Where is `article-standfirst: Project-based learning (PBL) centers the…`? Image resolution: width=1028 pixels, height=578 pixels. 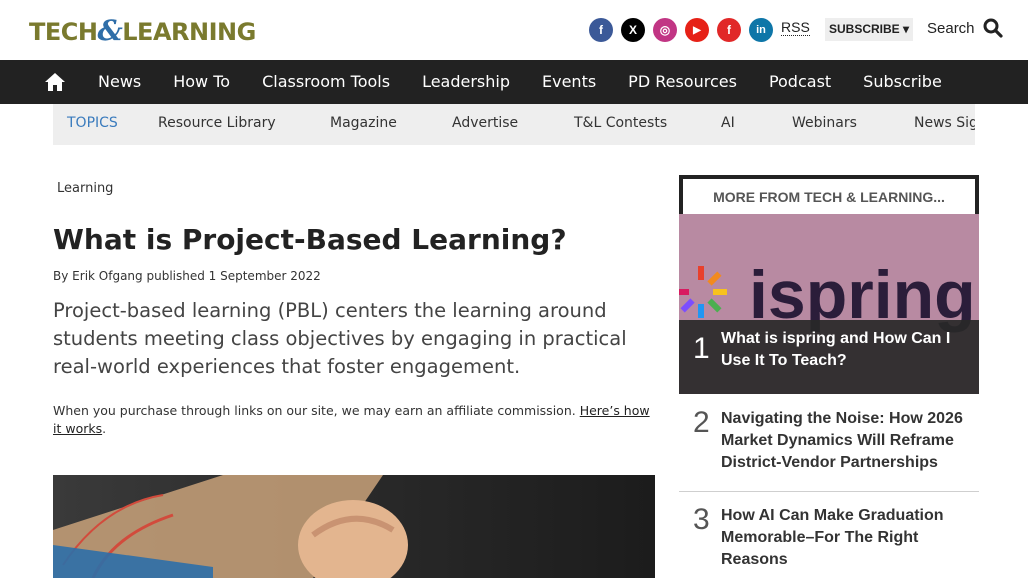
article-standfirst: Project-based learning (PBL) centers the… is located at coordinates (340, 338).